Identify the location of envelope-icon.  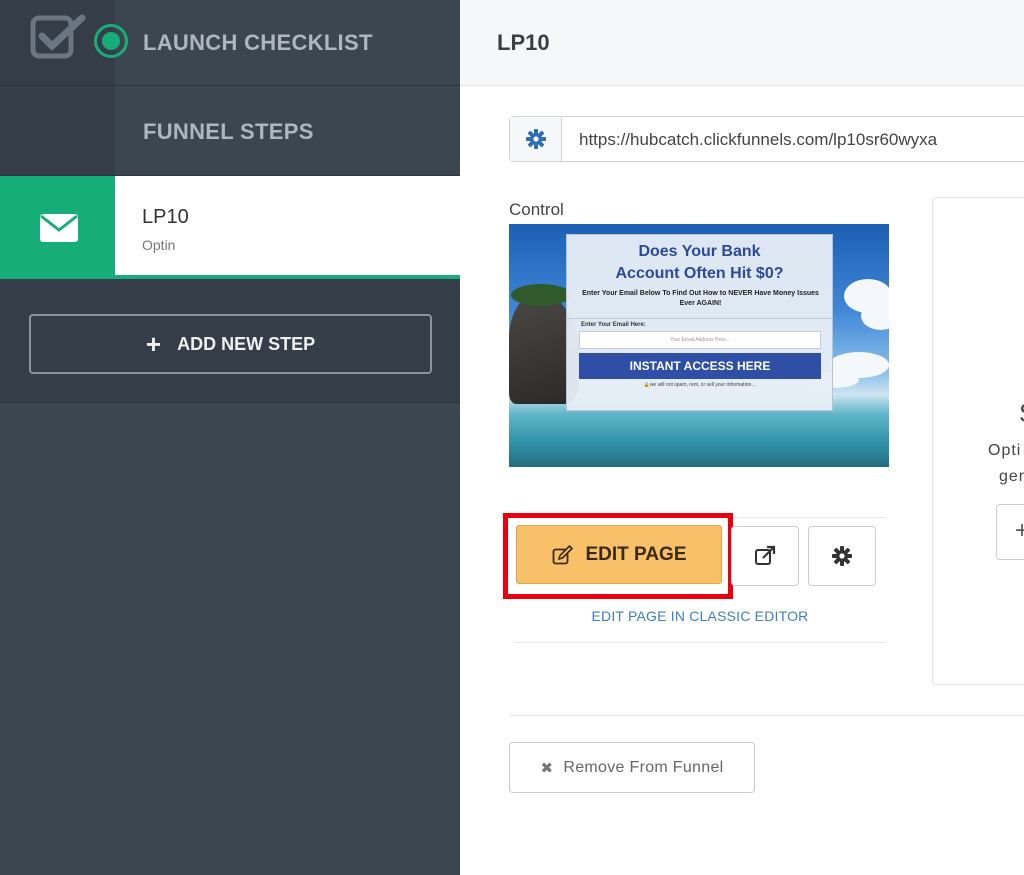
(59, 228).